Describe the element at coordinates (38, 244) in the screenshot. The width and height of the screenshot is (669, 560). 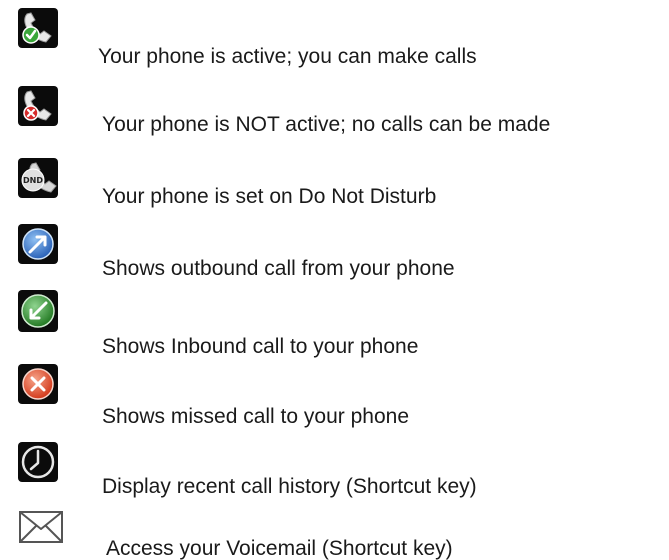
I see `outbound-call-icon` at that location.